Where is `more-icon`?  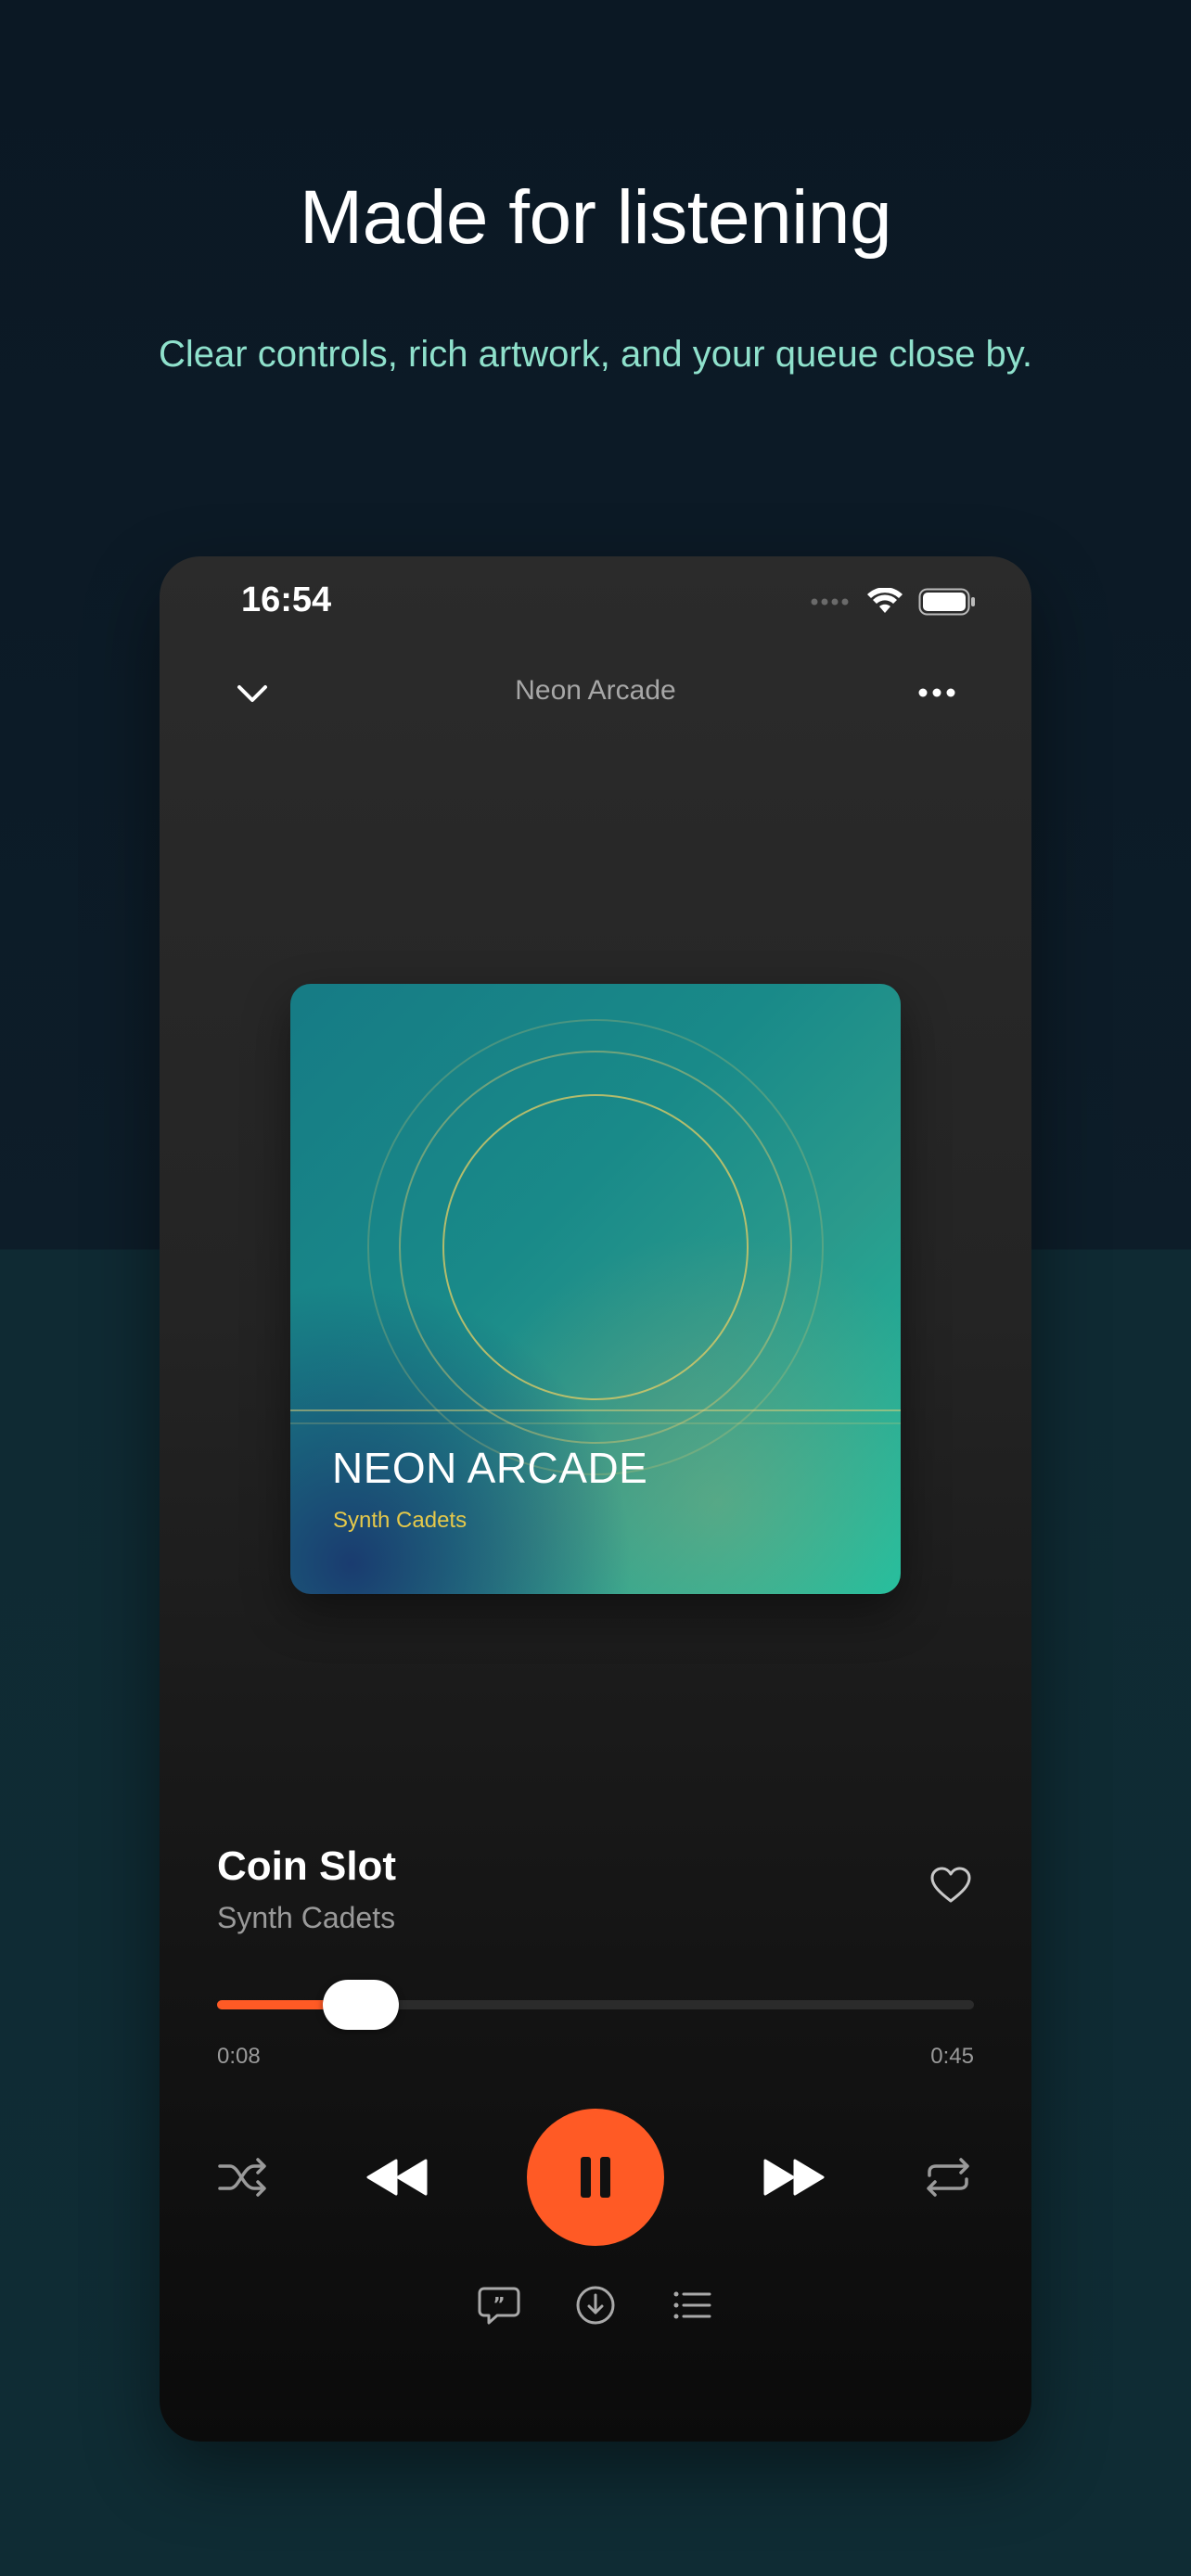
more-icon is located at coordinates (936, 693).